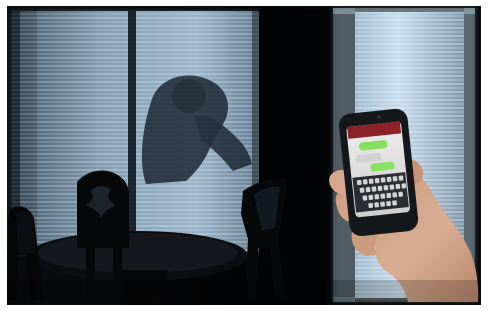 The width and height of the screenshot is (488, 311). I want to click on table-reflection, so click(138, 253).